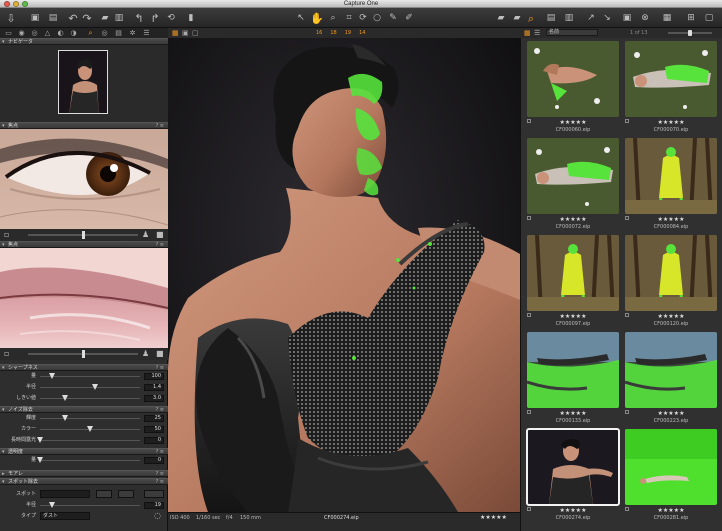 The height and width of the screenshot is (531, 722). Describe the element at coordinates (119, 18) in the screenshot. I see `trash-icon: ▥` at that location.